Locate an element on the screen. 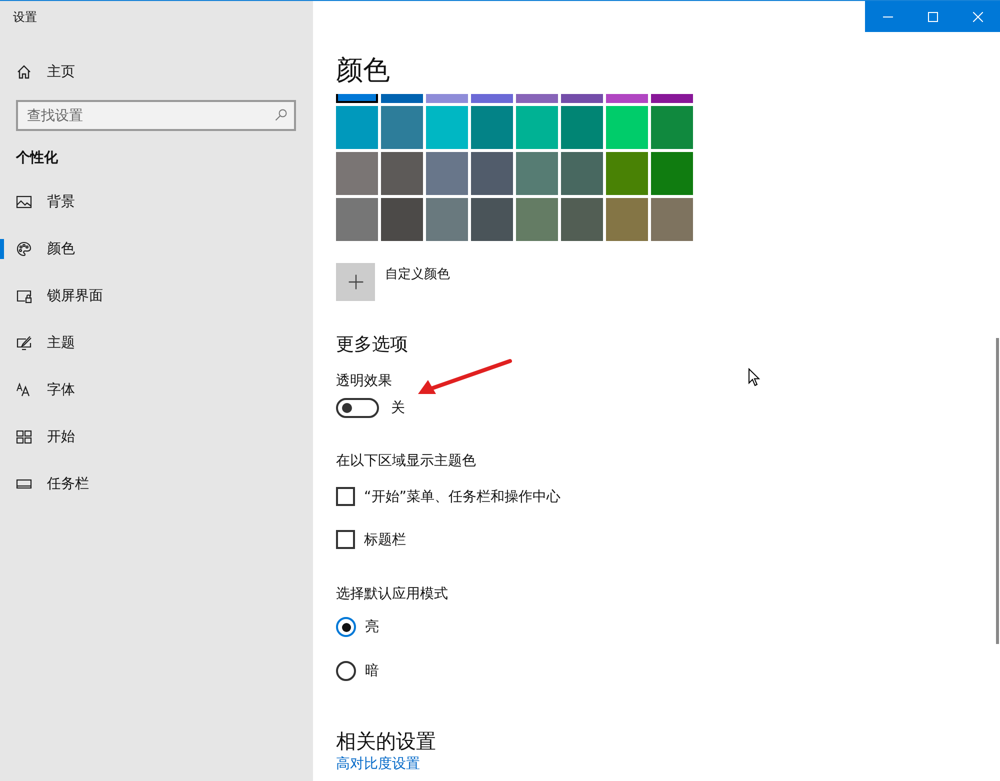  plus-icon is located at coordinates (355, 282).